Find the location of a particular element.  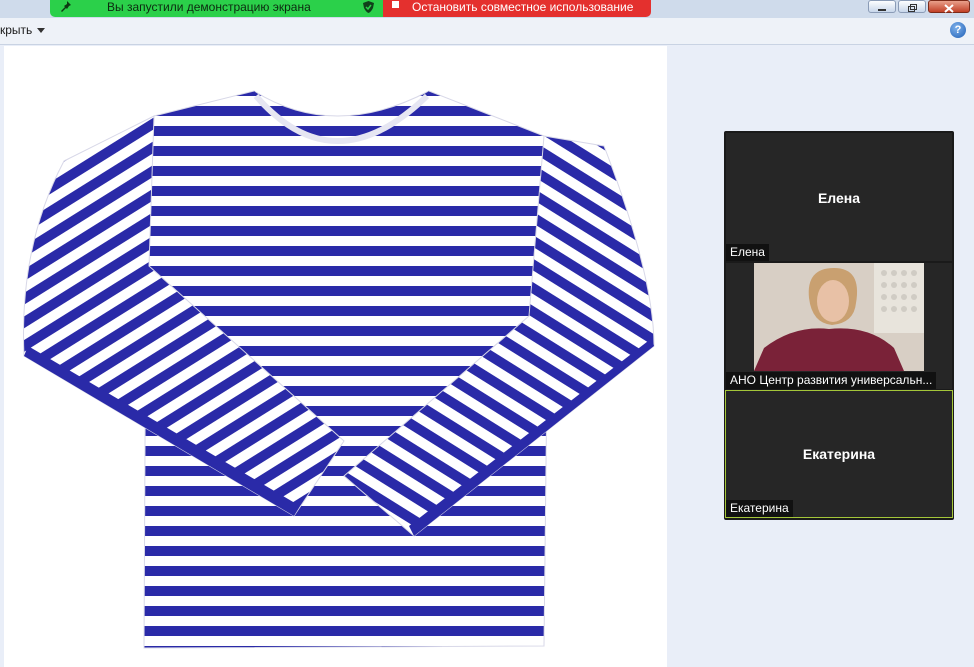

participant-display-name: Елена is located at coordinates (839, 198).